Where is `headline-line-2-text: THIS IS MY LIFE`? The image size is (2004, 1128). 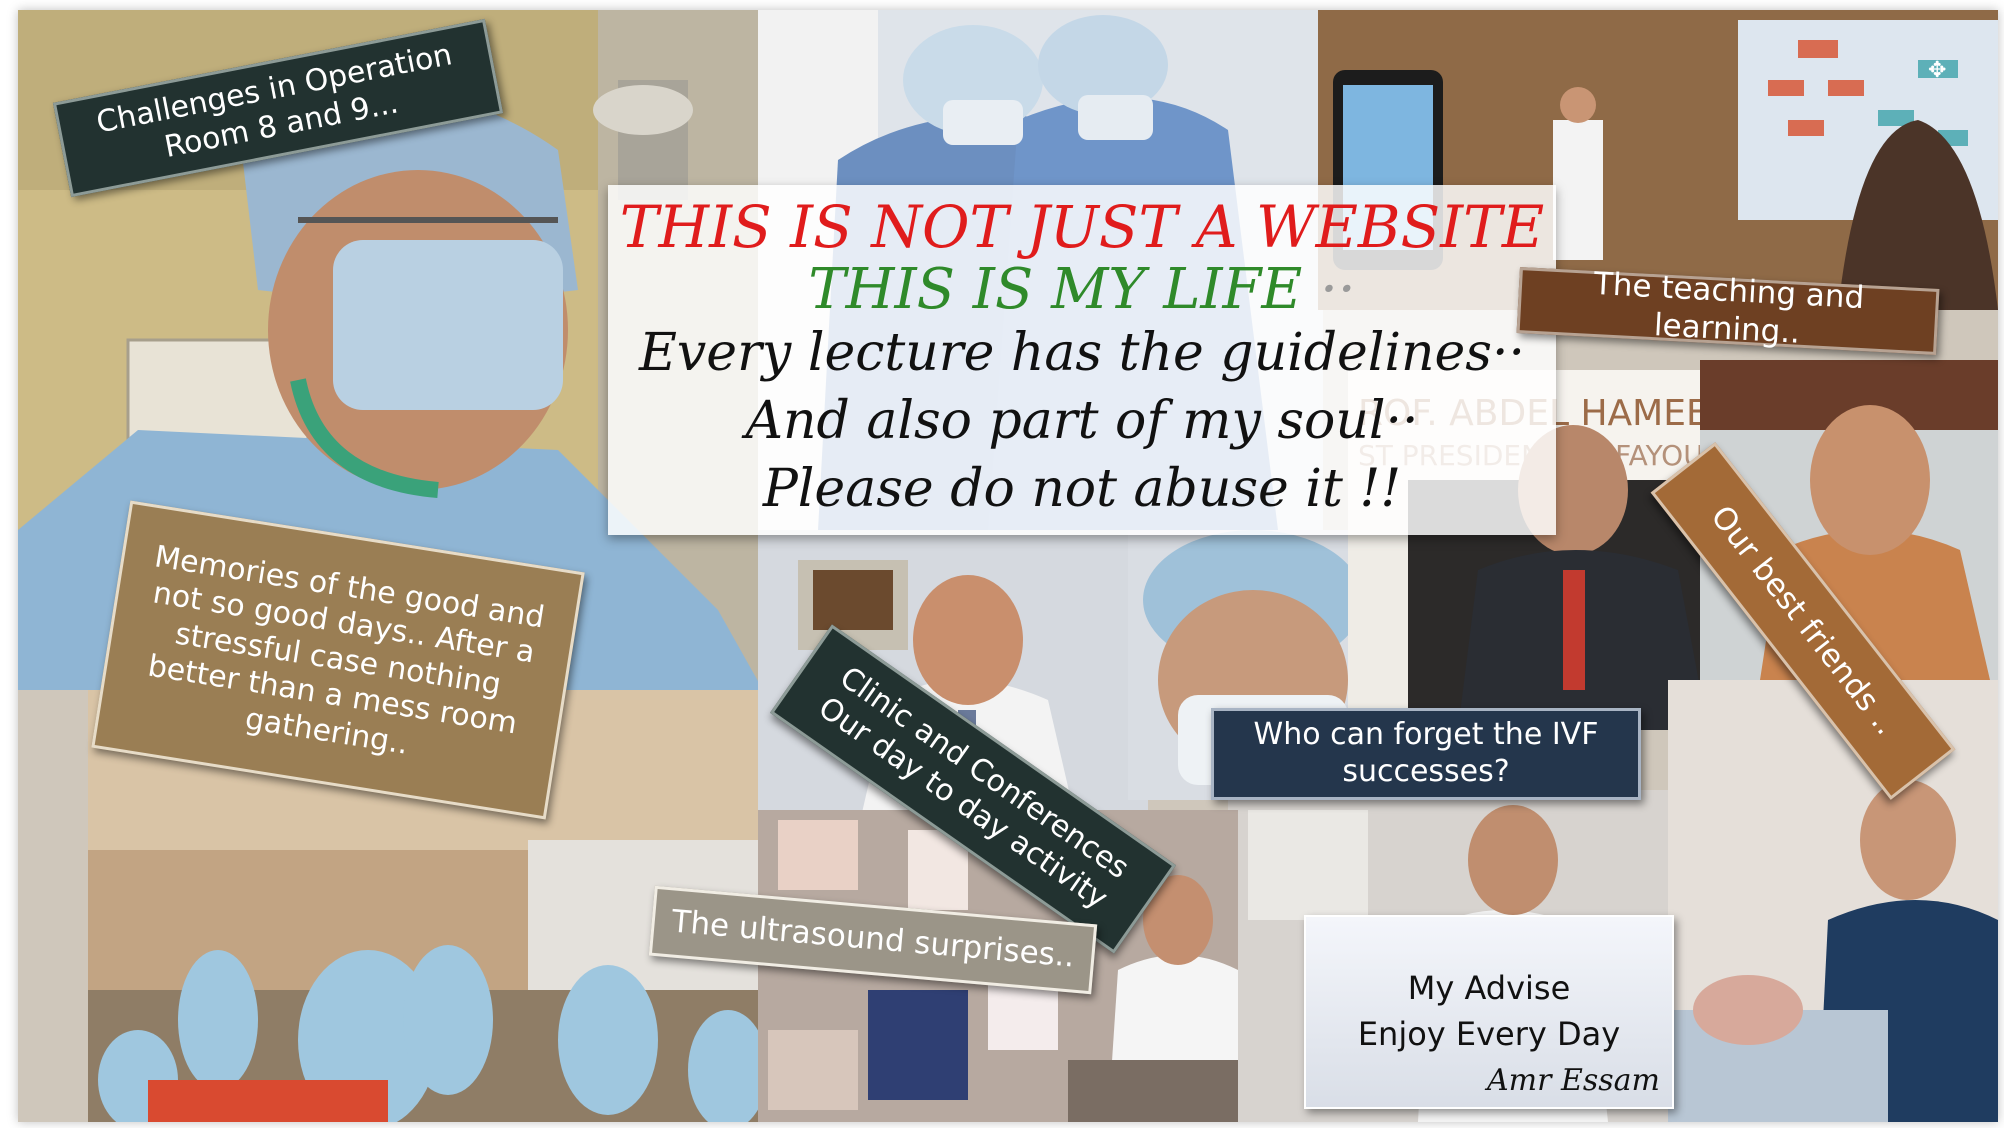 headline-line-2-text: THIS IS MY LIFE is located at coordinates (1055, 289).